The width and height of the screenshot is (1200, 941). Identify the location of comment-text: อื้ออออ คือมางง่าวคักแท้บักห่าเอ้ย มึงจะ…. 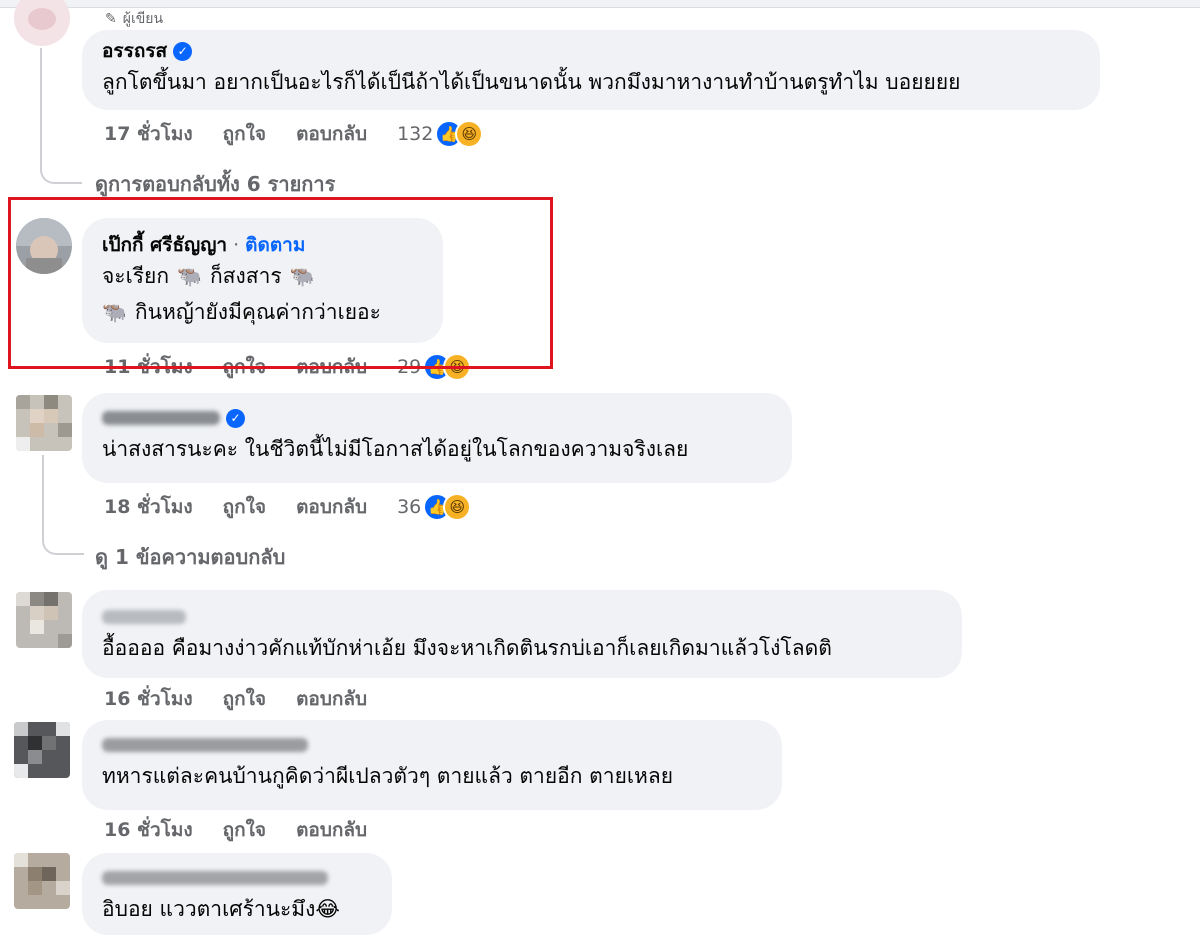
(467, 648).